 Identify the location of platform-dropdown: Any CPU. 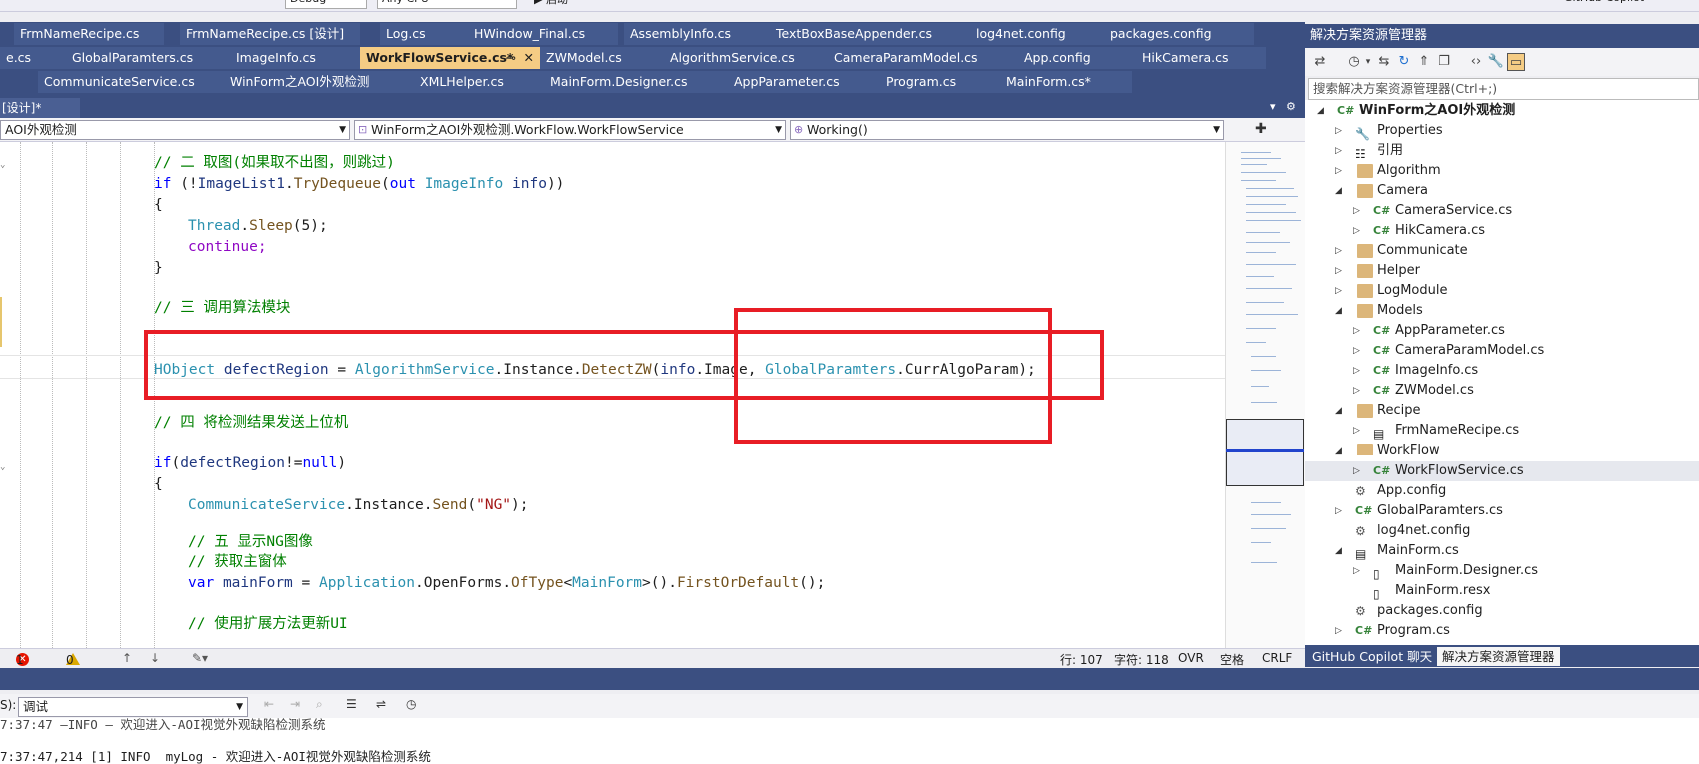
(447, 4).